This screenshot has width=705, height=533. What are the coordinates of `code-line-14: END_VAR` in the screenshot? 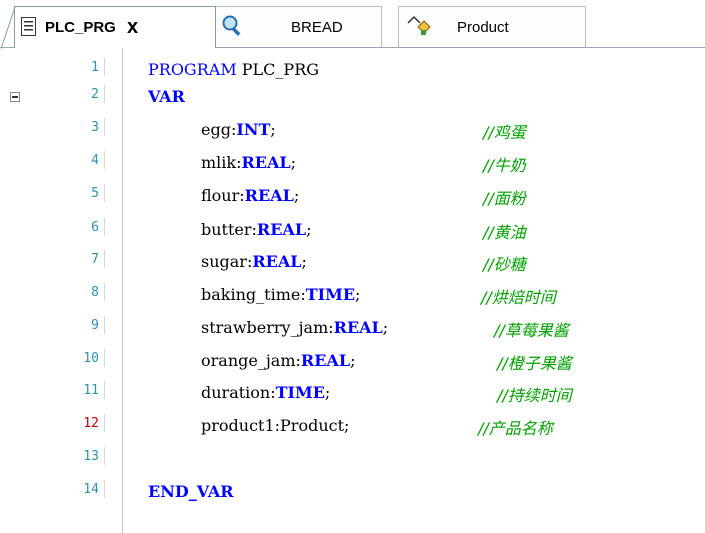 It's located at (191, 491).